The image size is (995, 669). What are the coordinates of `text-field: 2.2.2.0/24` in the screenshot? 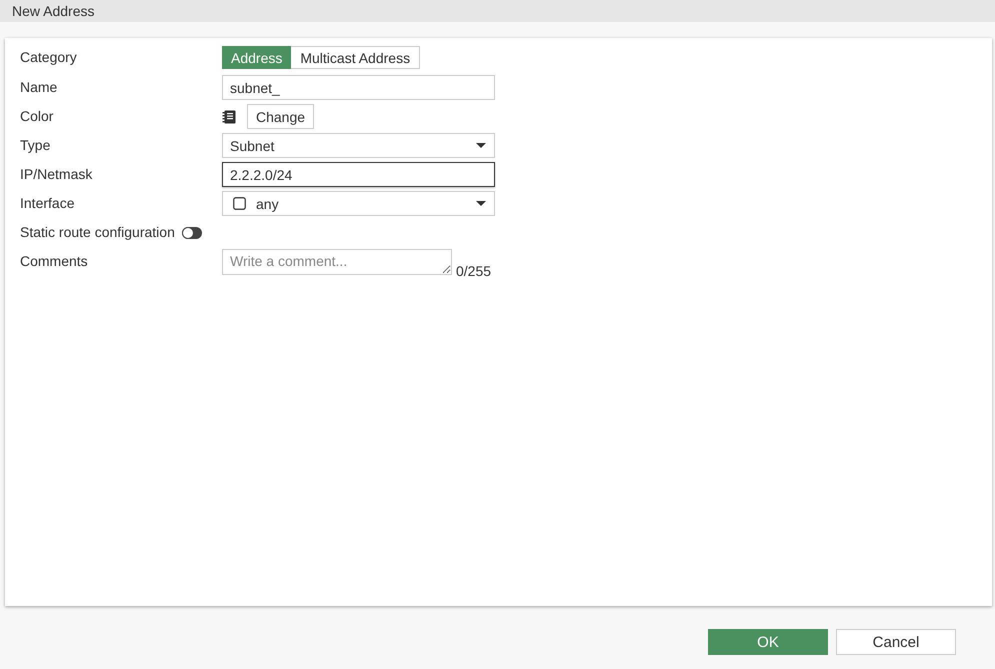 It's located at (358, 174).